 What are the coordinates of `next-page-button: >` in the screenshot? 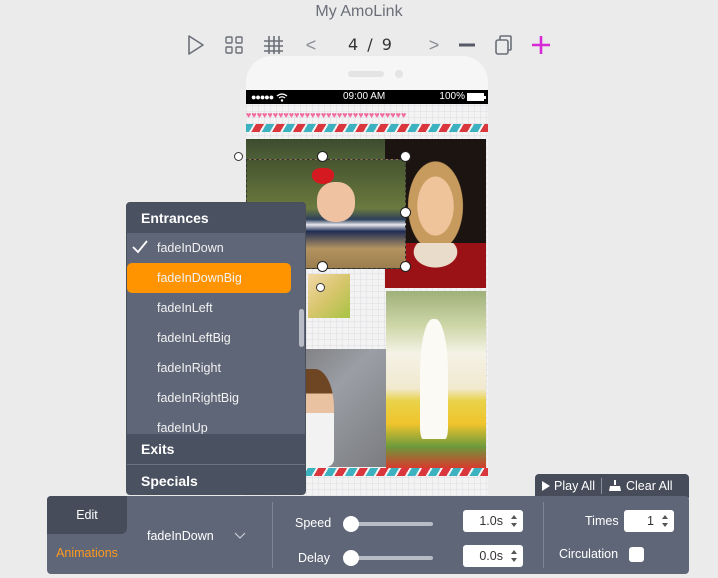 It's located at (434, 45).